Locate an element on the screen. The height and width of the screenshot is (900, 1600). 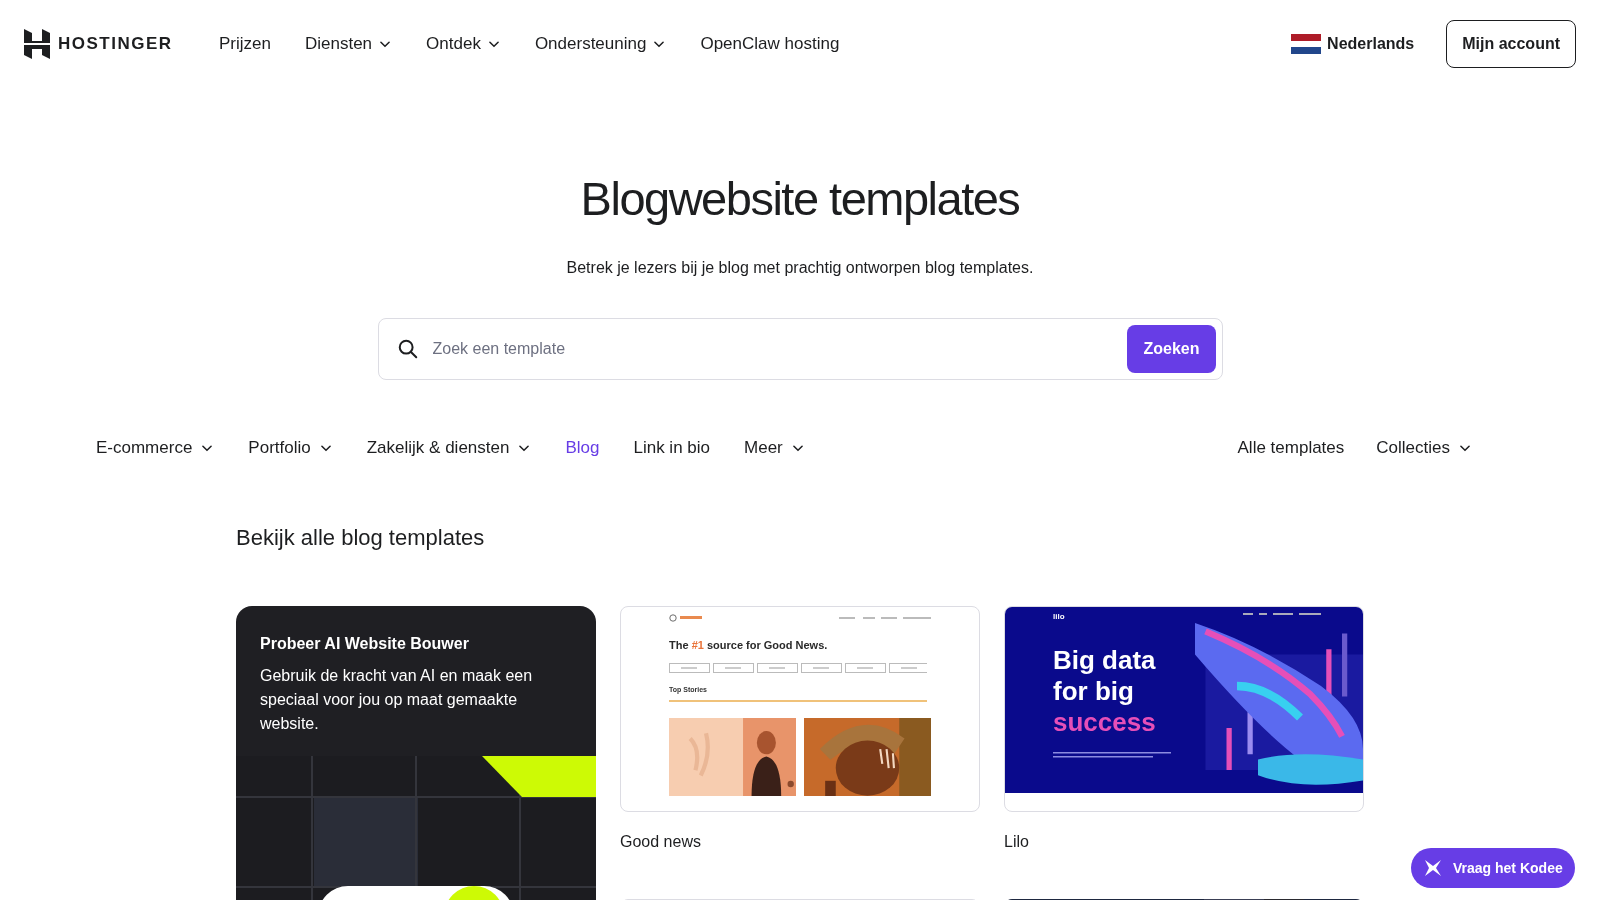
category-tab: Portfolio is located at coordinates (290, 448).